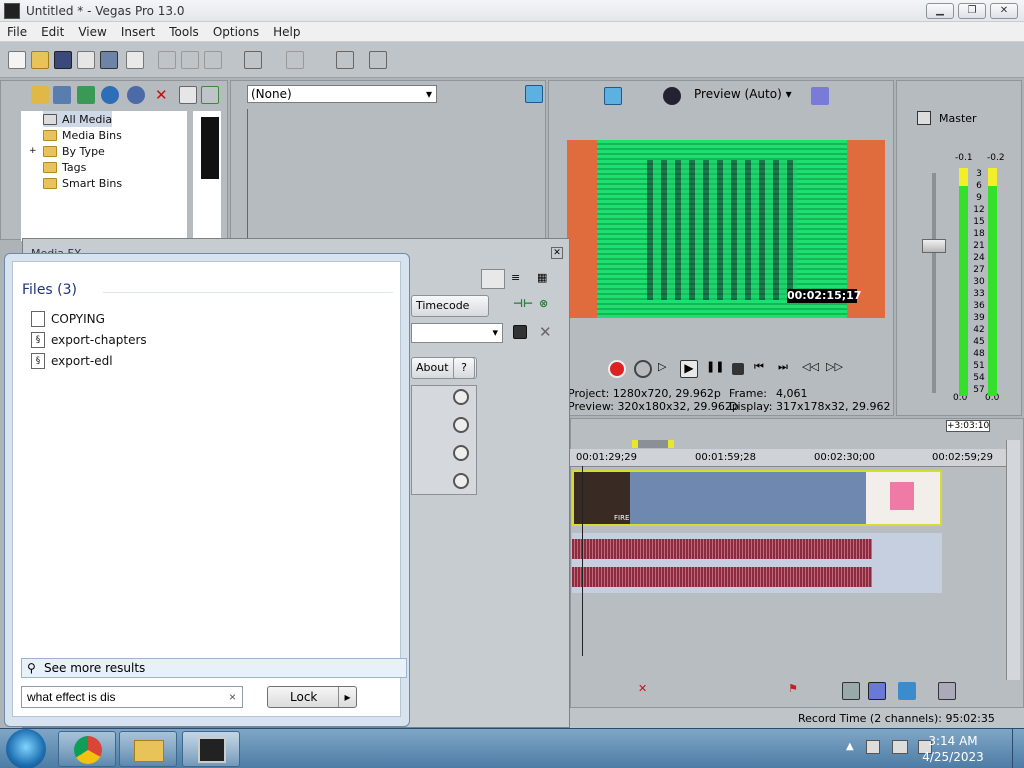 This screenshot has height=768, width=1024. What do you see at coordinates (520, 332) in the screenshot?
I see `save-preset-icon` at bounding box center [520, 332].